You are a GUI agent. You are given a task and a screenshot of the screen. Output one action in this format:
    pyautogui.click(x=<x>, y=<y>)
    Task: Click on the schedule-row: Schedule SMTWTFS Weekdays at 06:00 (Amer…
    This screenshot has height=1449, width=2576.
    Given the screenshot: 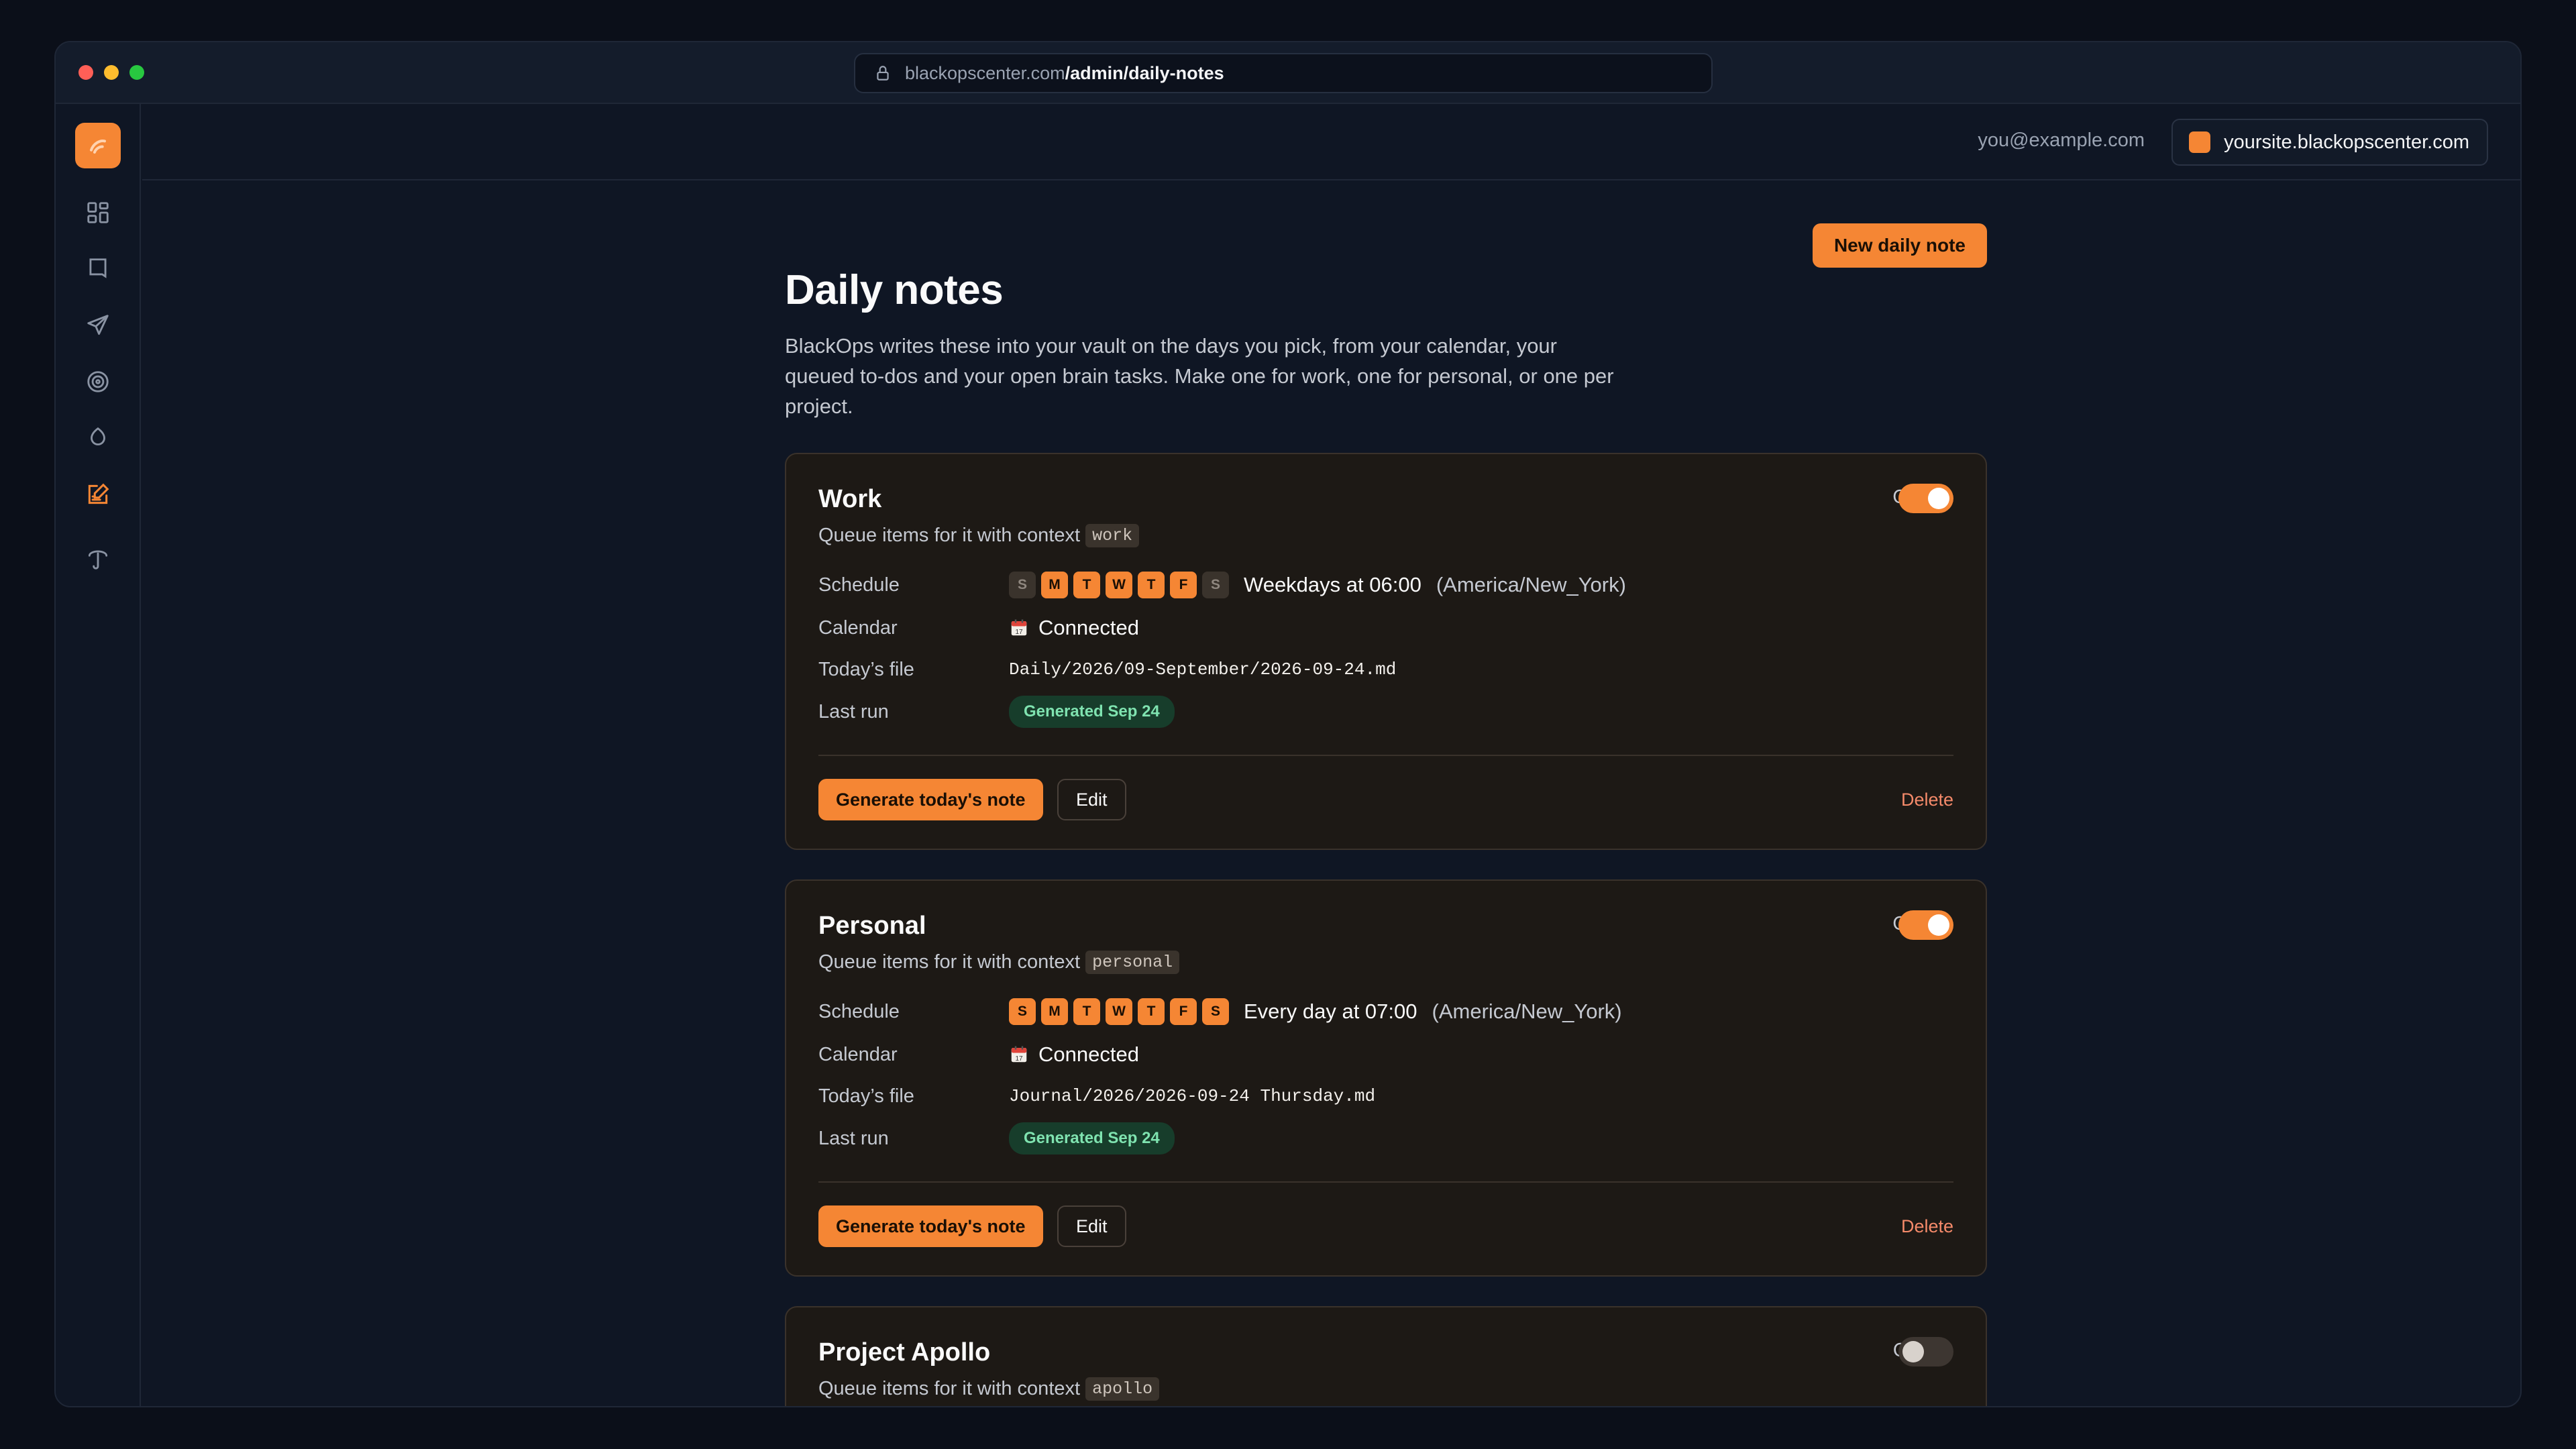 What is the action you would take?
    pyautogui.click(x=1222, y=585)
    